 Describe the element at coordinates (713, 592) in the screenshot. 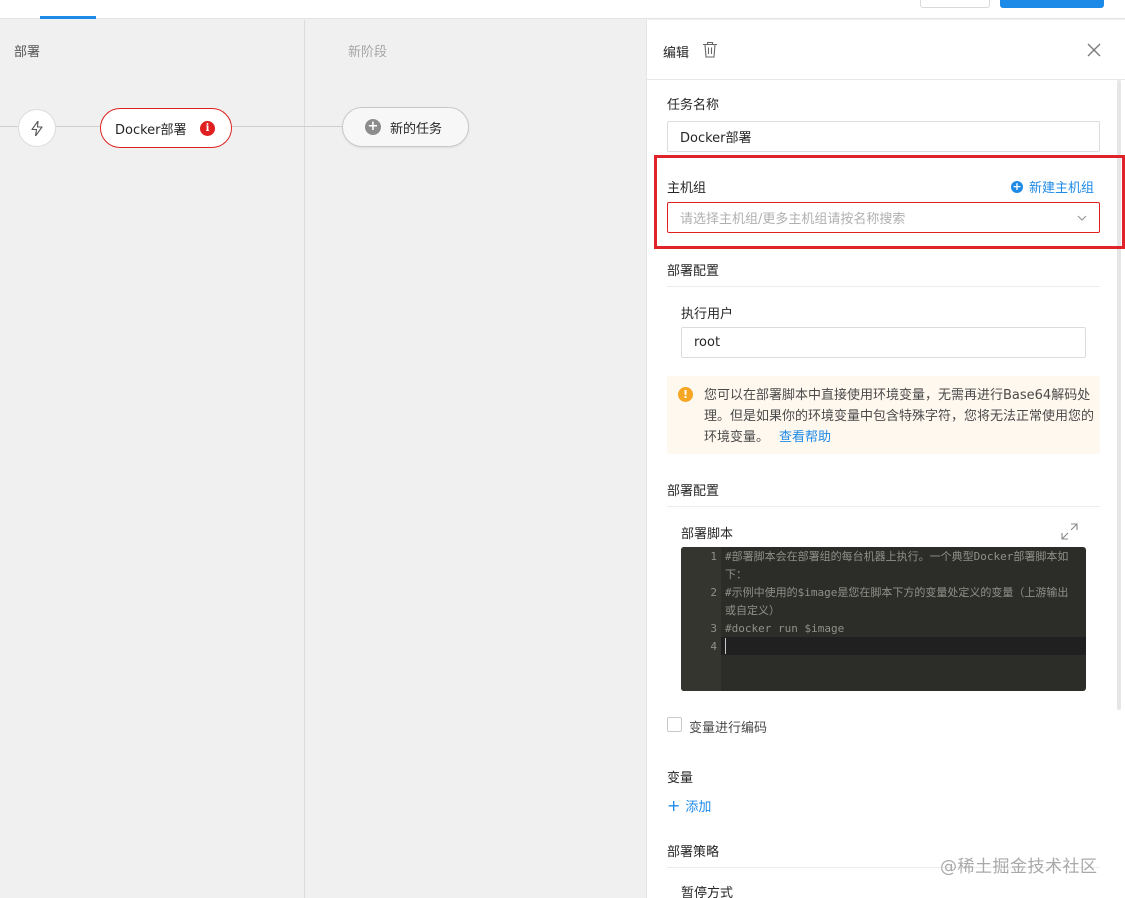

I see `line-number: 2` at that location.